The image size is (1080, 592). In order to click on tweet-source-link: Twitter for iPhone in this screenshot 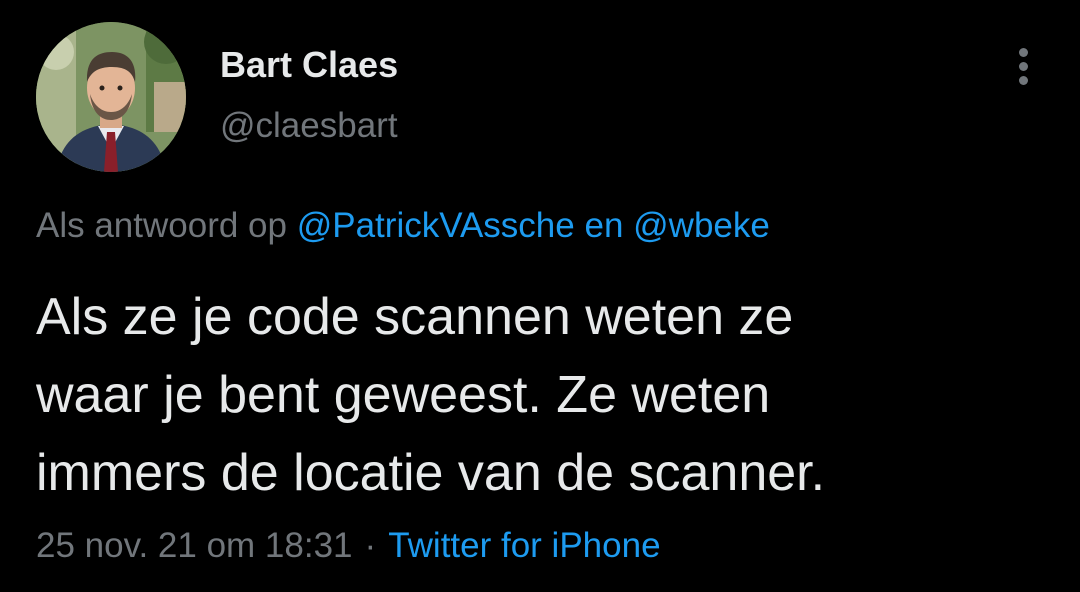, I will do `click(524, 545)`.